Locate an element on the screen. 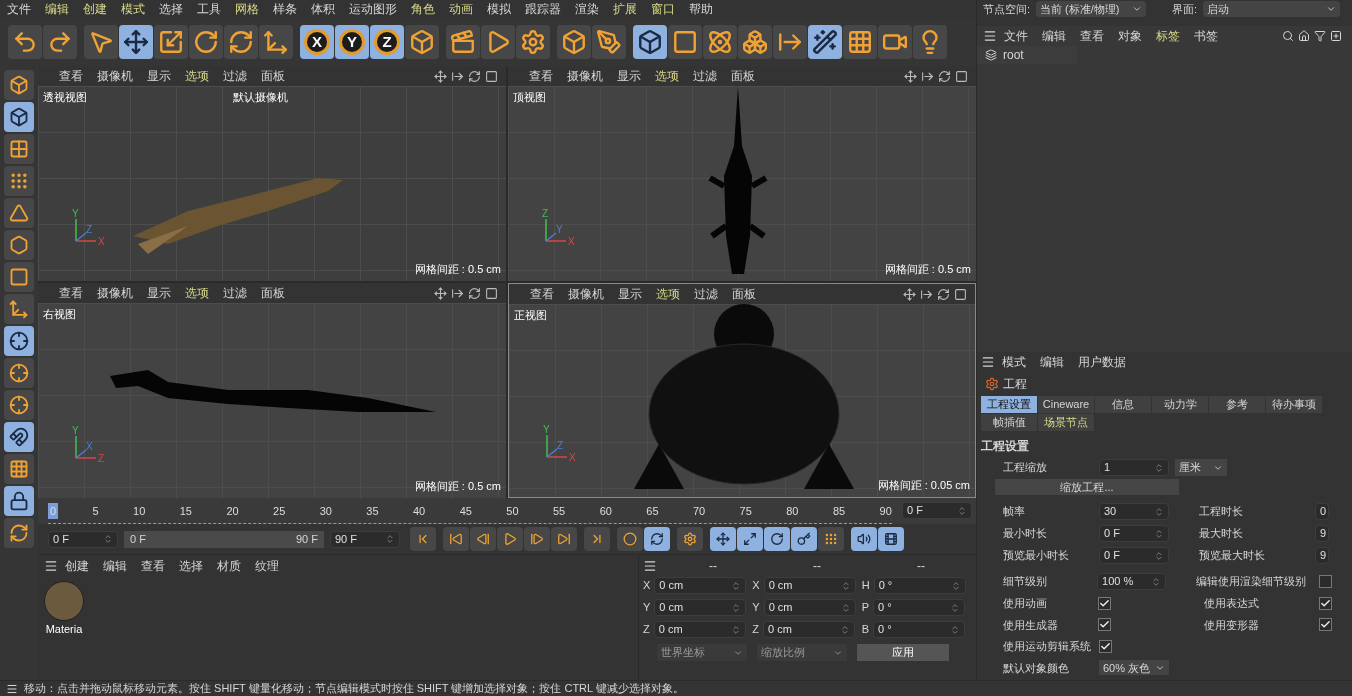 The height and width of the screenshot is (696, 1352). coordinate-field: 0 ° is located at coordinates (919, 629).